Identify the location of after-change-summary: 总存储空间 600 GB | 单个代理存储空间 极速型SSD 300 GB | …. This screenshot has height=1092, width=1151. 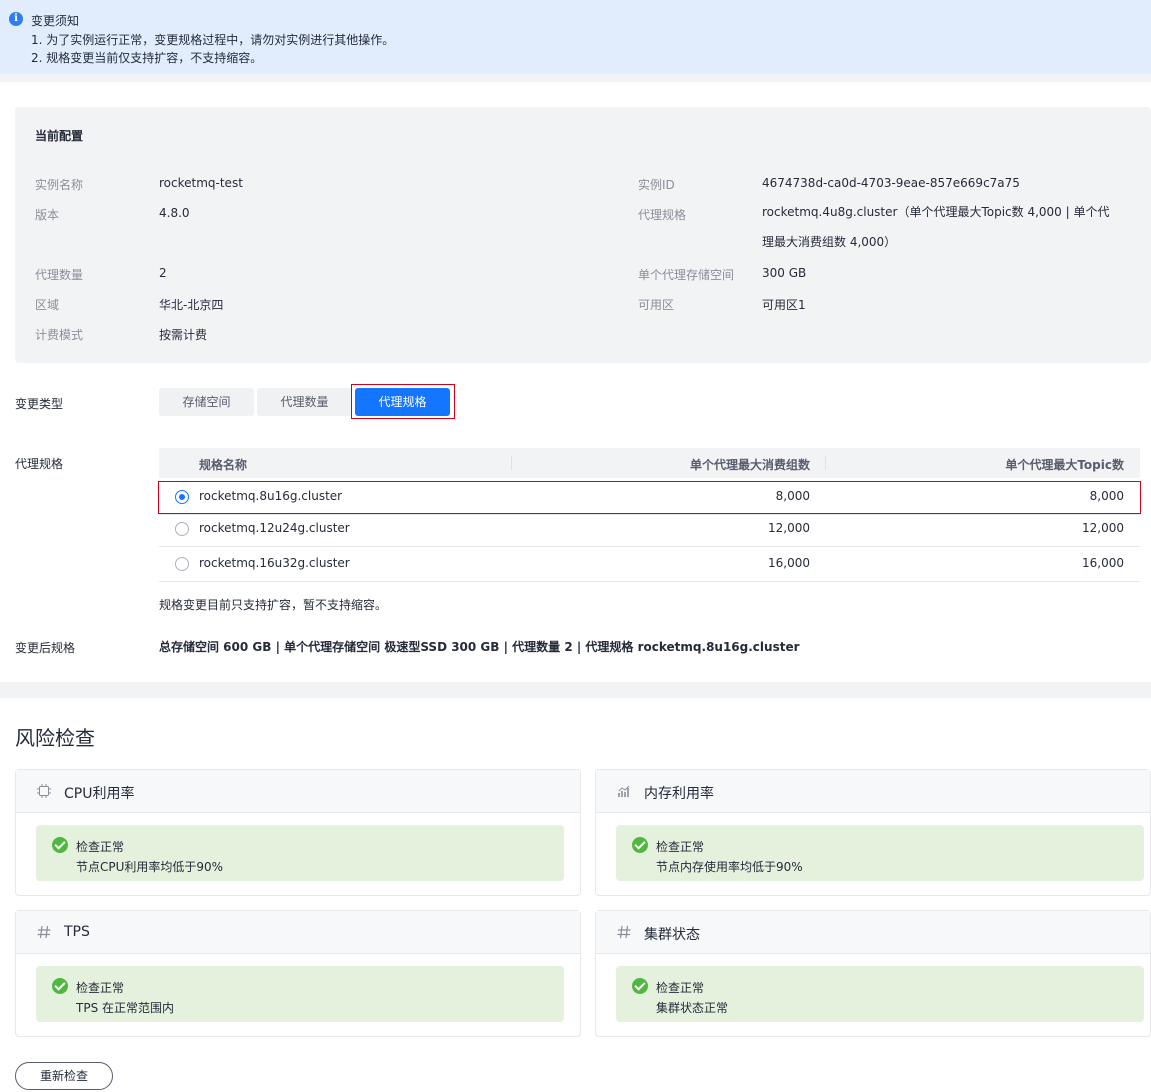
(479, 647).